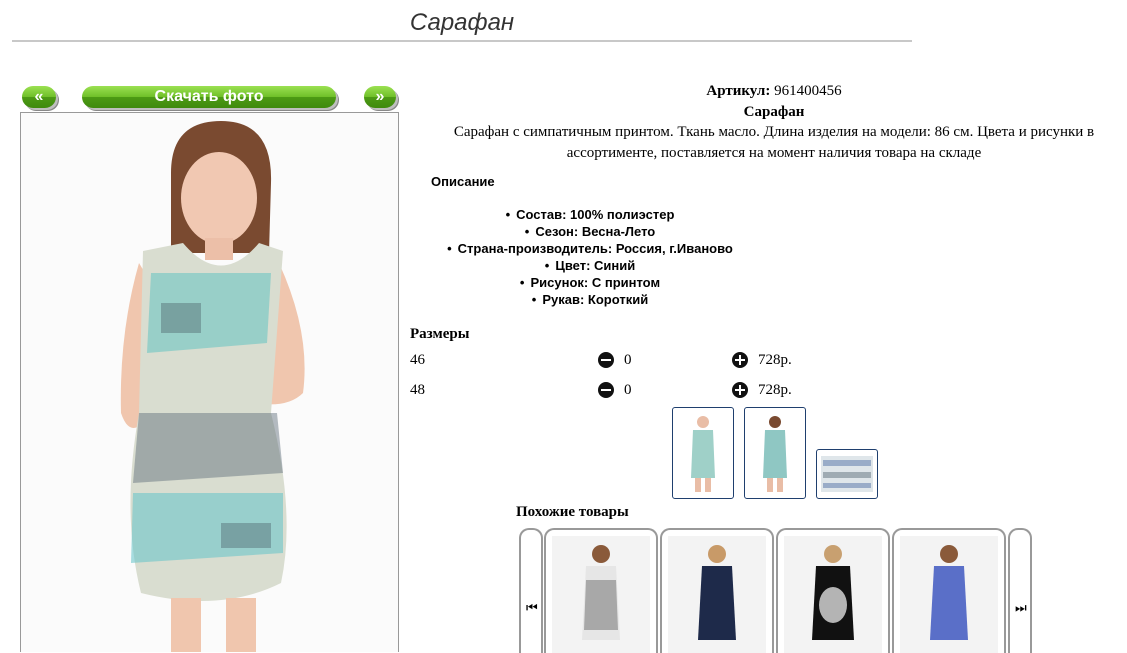 The width and height of the screenshot is (1127, 653). Describe the element at coordinates (590, 248) in the screenshot. I see `spec-item: Страна-производитель: Россия, г.Иваново` at that location.